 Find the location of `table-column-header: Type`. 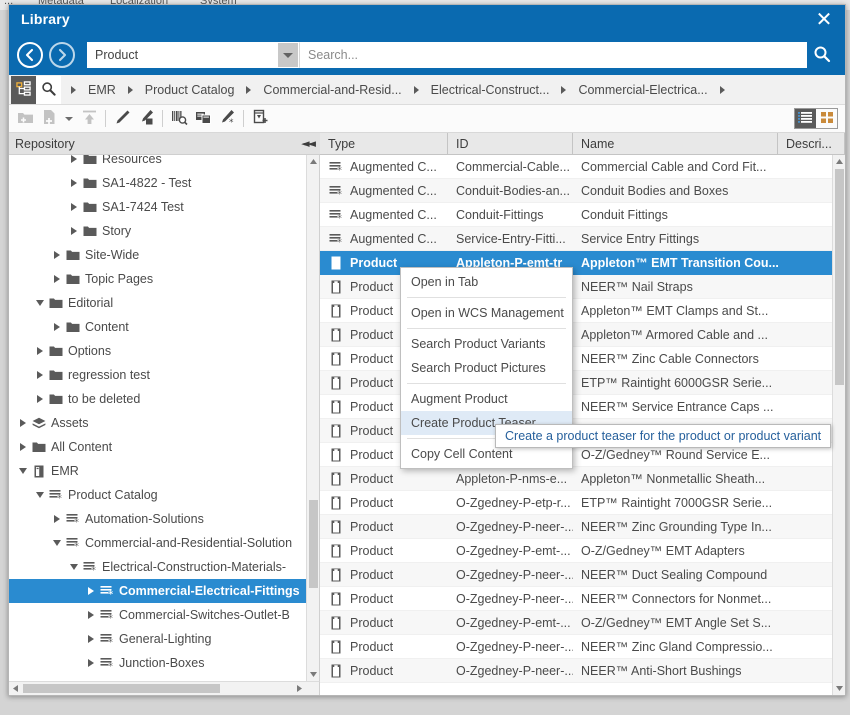

table-column-header: Type is located at coordinates (384, 143).